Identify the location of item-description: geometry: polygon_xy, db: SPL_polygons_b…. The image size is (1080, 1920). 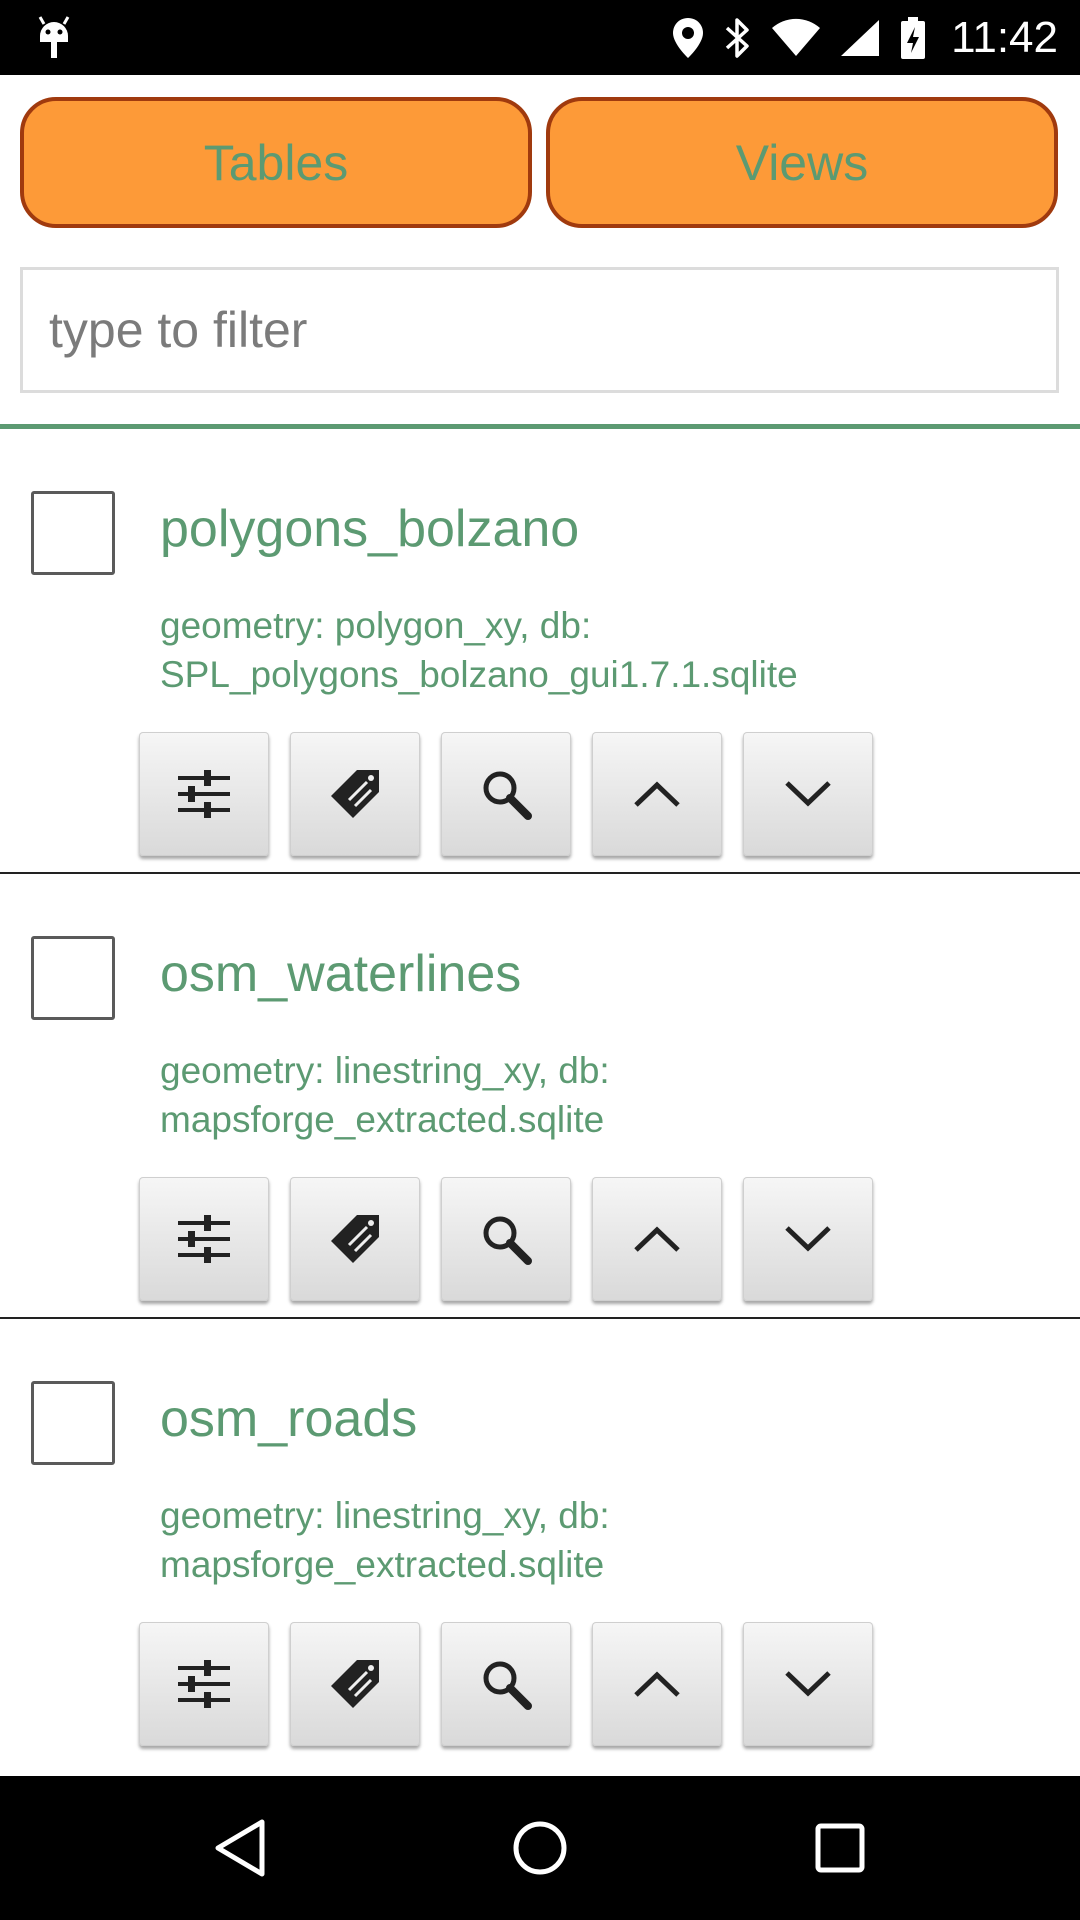
(600, 650).